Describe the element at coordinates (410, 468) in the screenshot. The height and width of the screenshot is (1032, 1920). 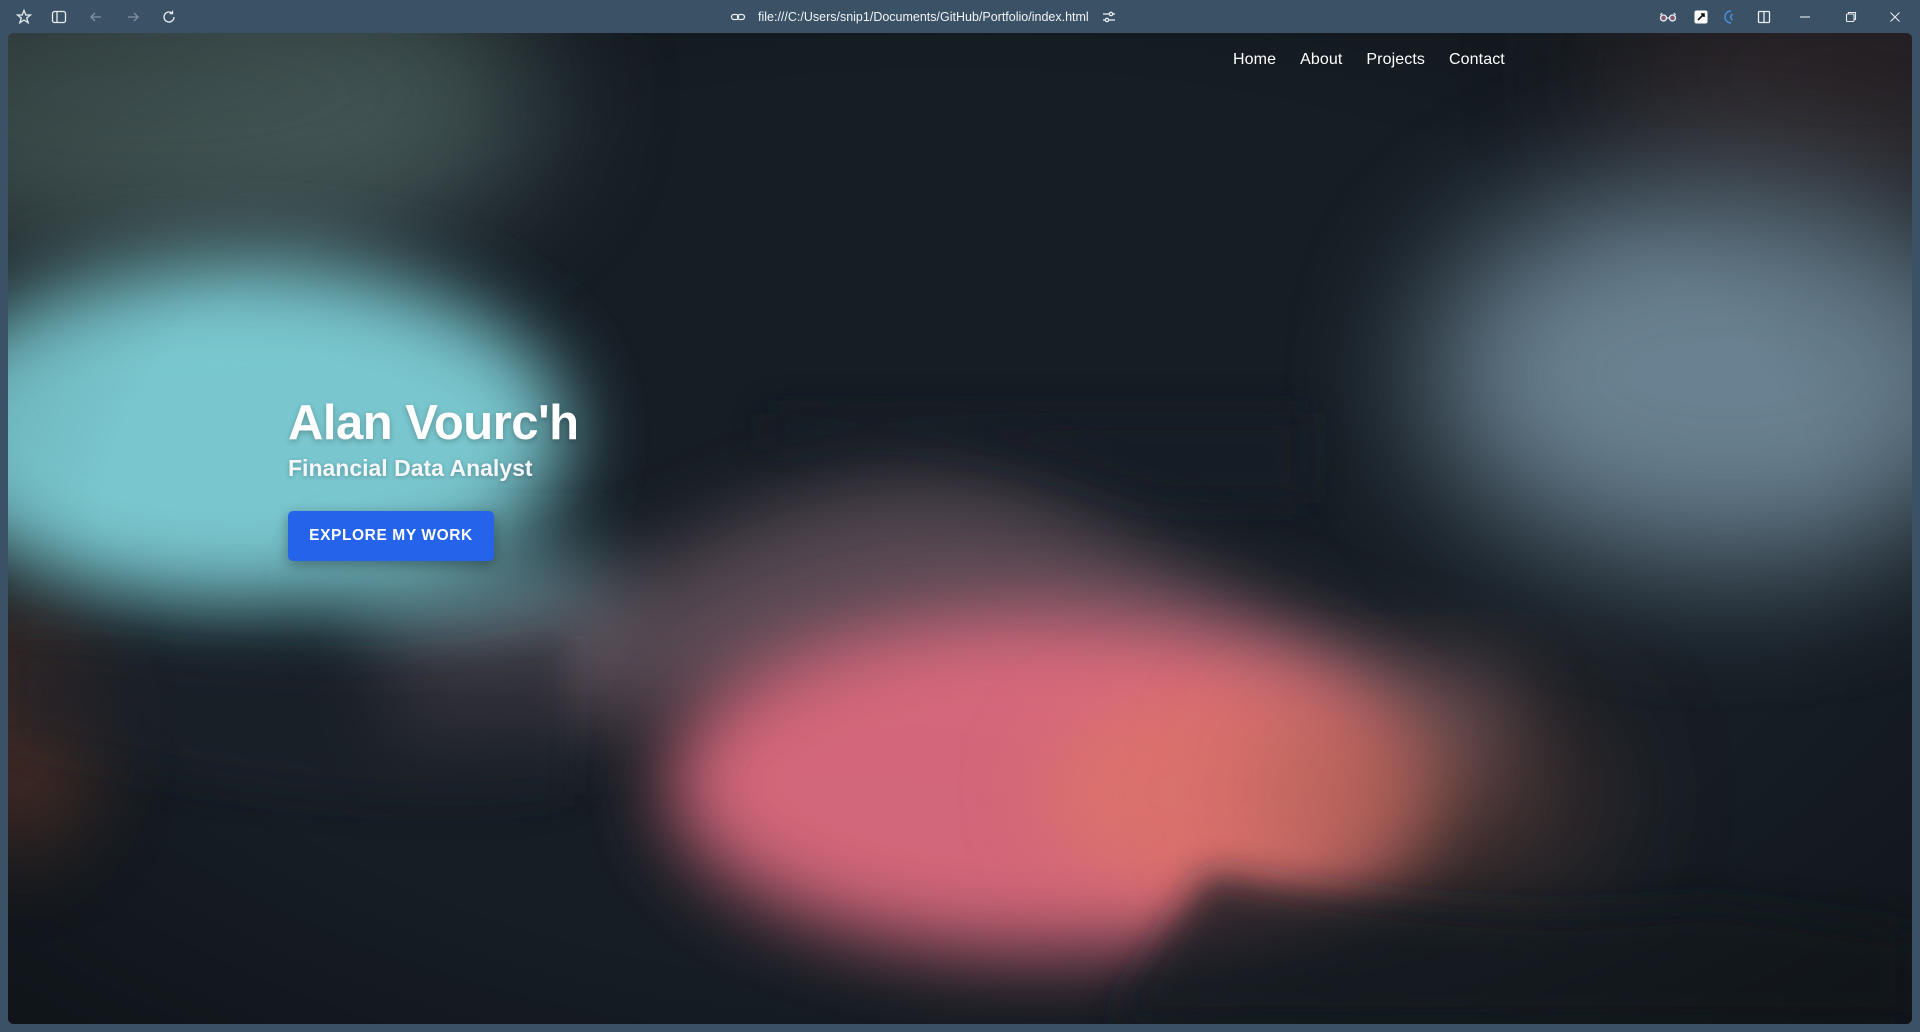
I see `hero-subtitle: Financial Data Analyst` at that location.